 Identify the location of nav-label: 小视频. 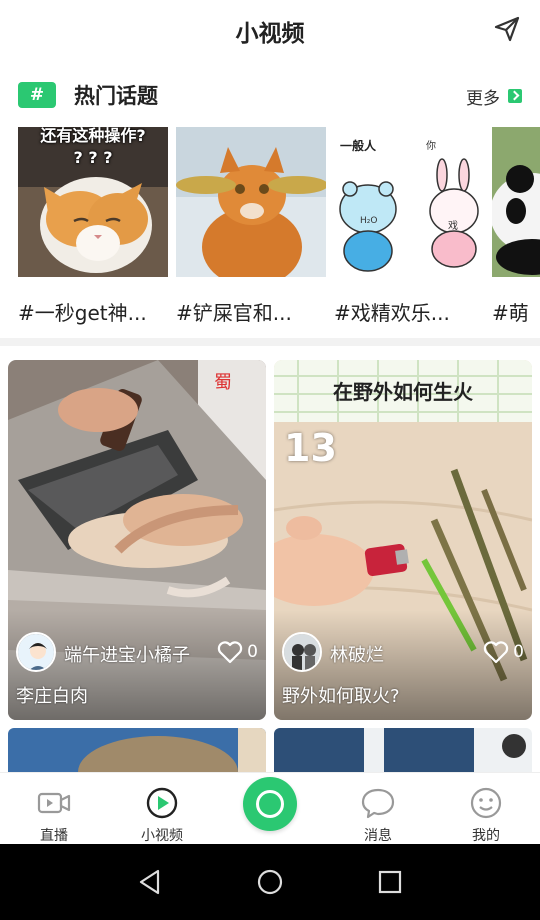
(162, 836).